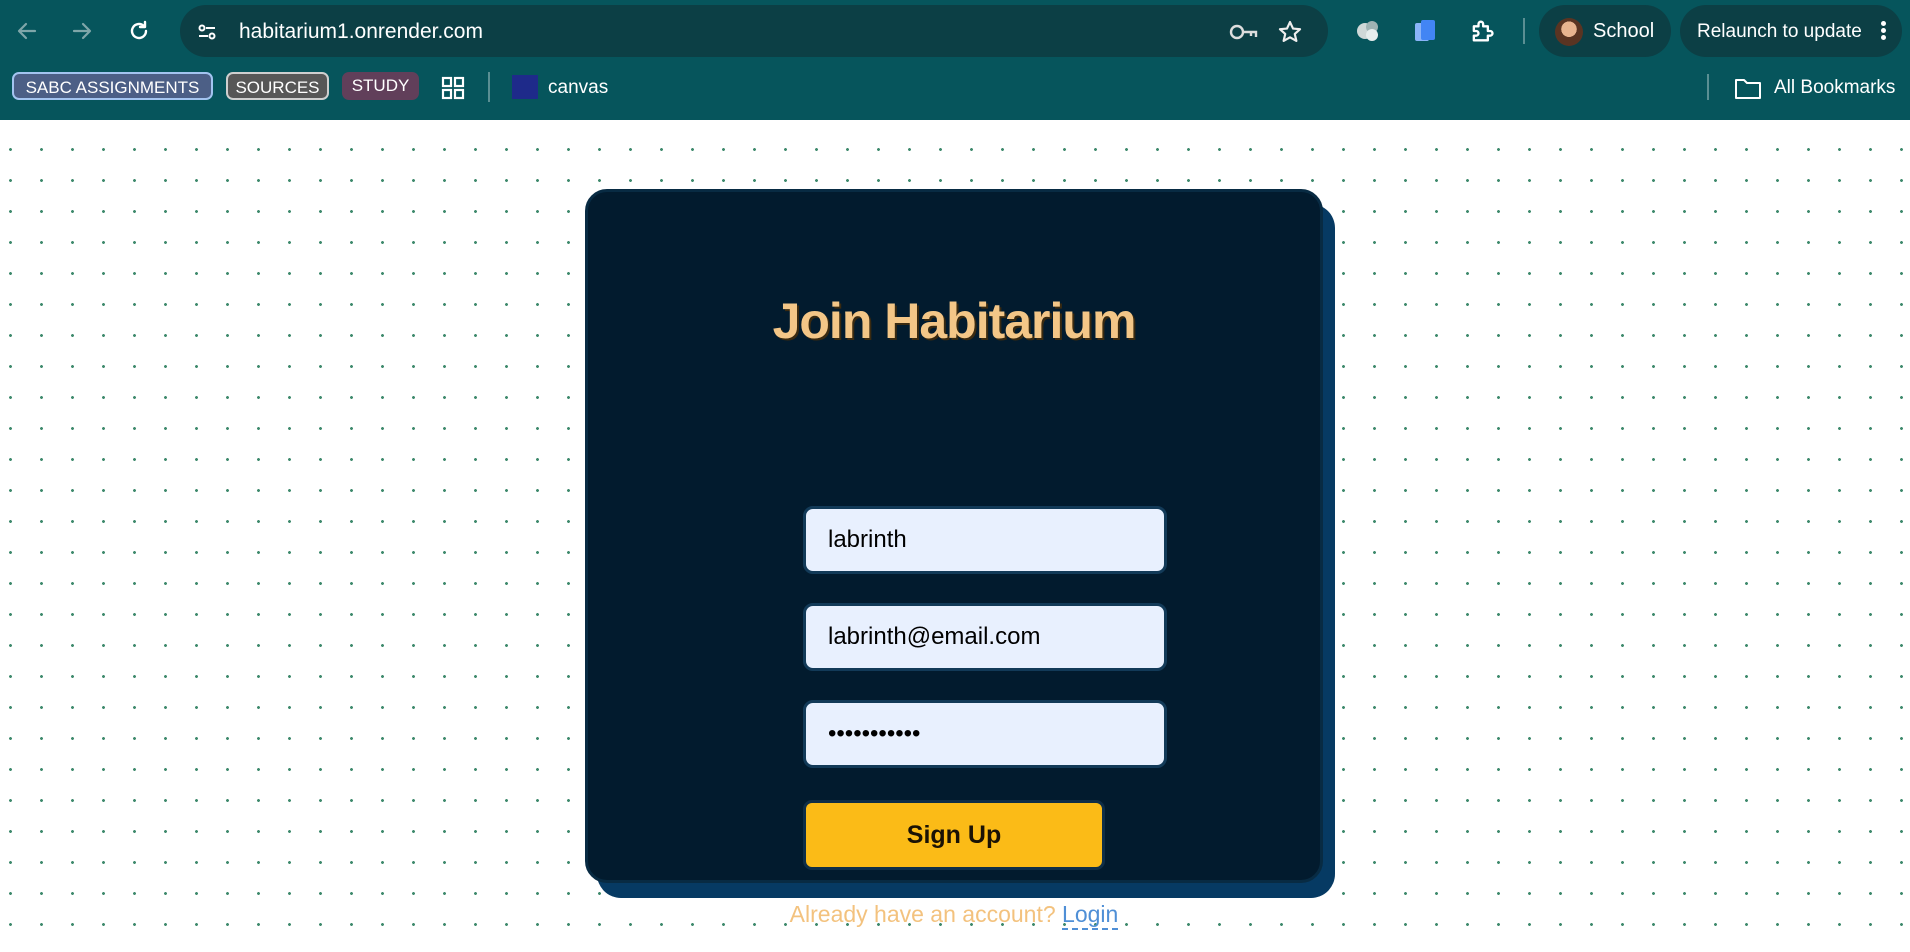 This screenshot has height=952, width=1910. What do you see at coordinates (1369, 31) in the screenshot?
I see `extension-puzzle-icon` at bounding box center [1369, 31].